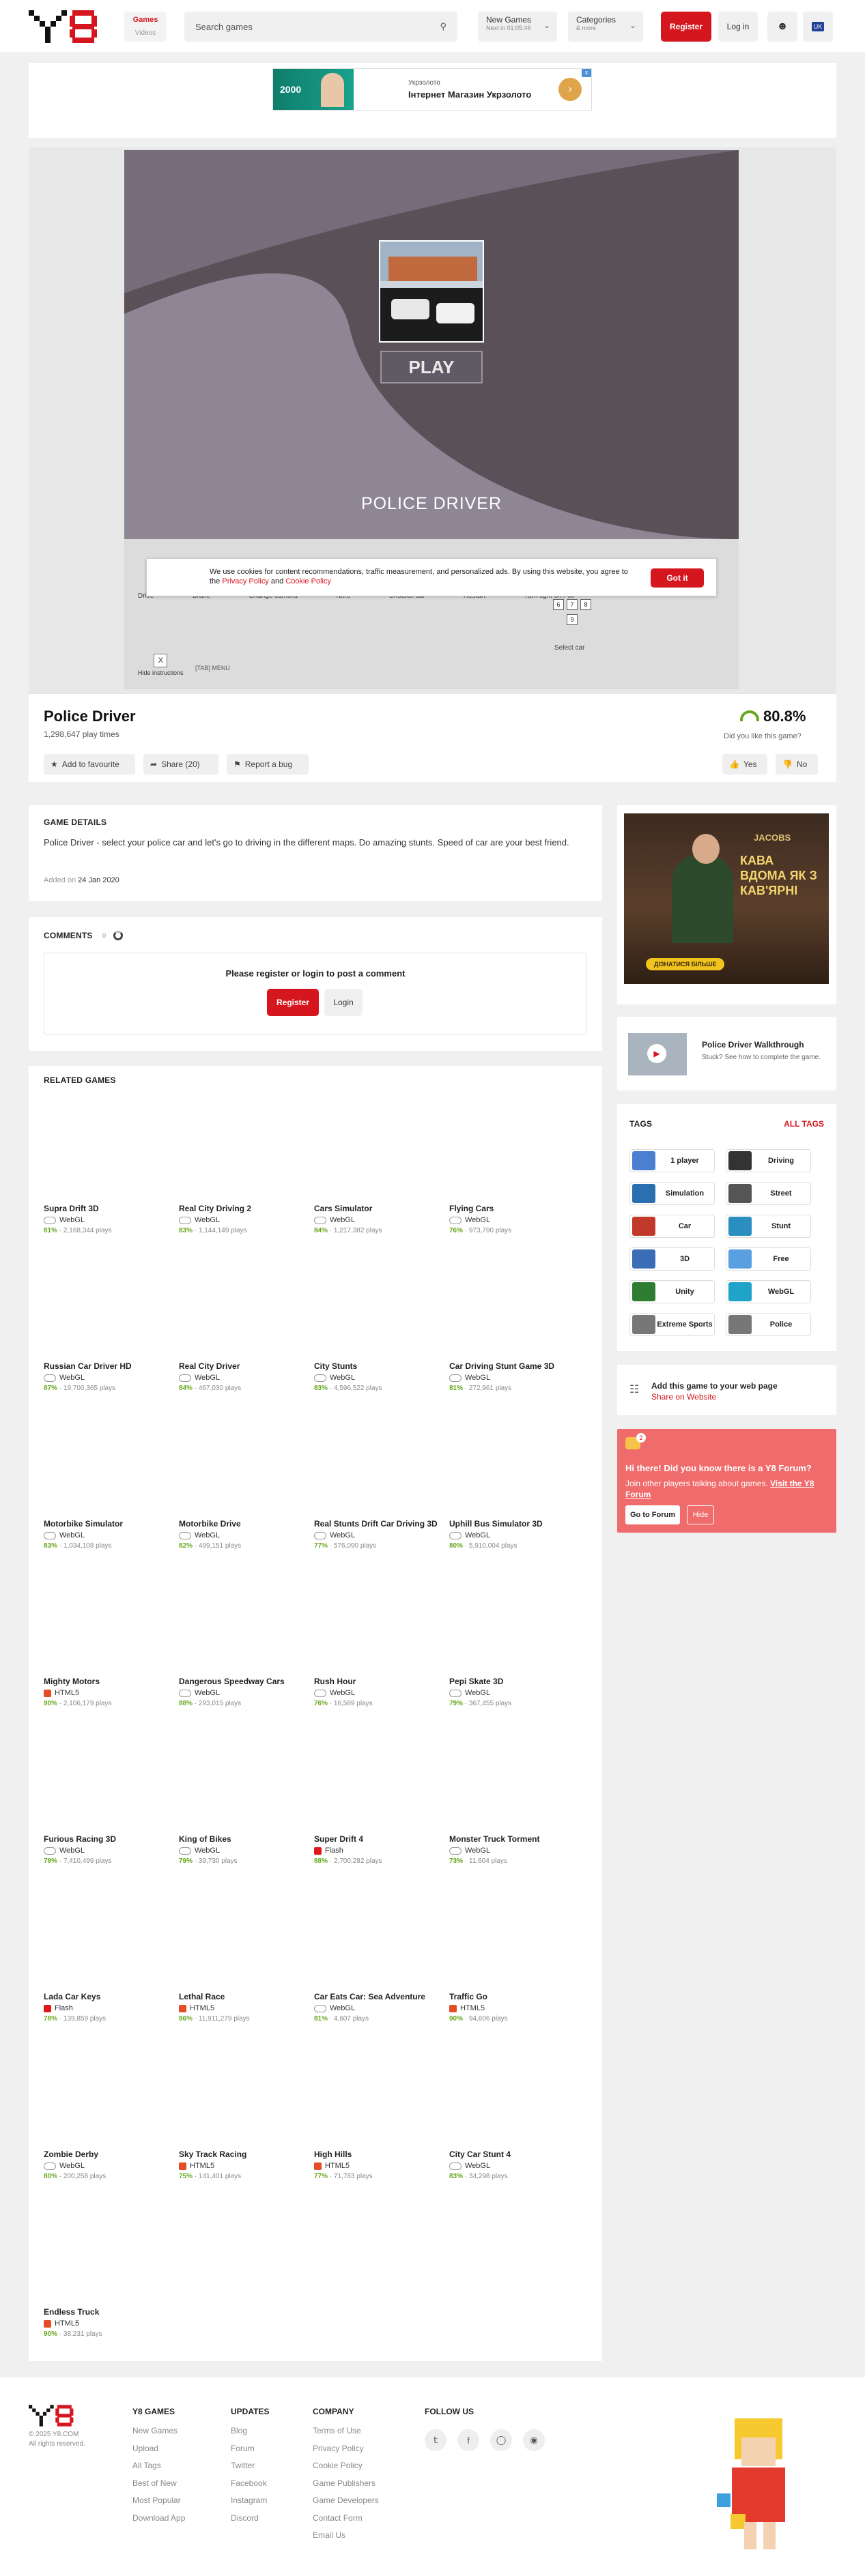  Describe the element at coordinates (436, 2440) in the screenshot. I see `twitter-icon: 𝕥` at that location.